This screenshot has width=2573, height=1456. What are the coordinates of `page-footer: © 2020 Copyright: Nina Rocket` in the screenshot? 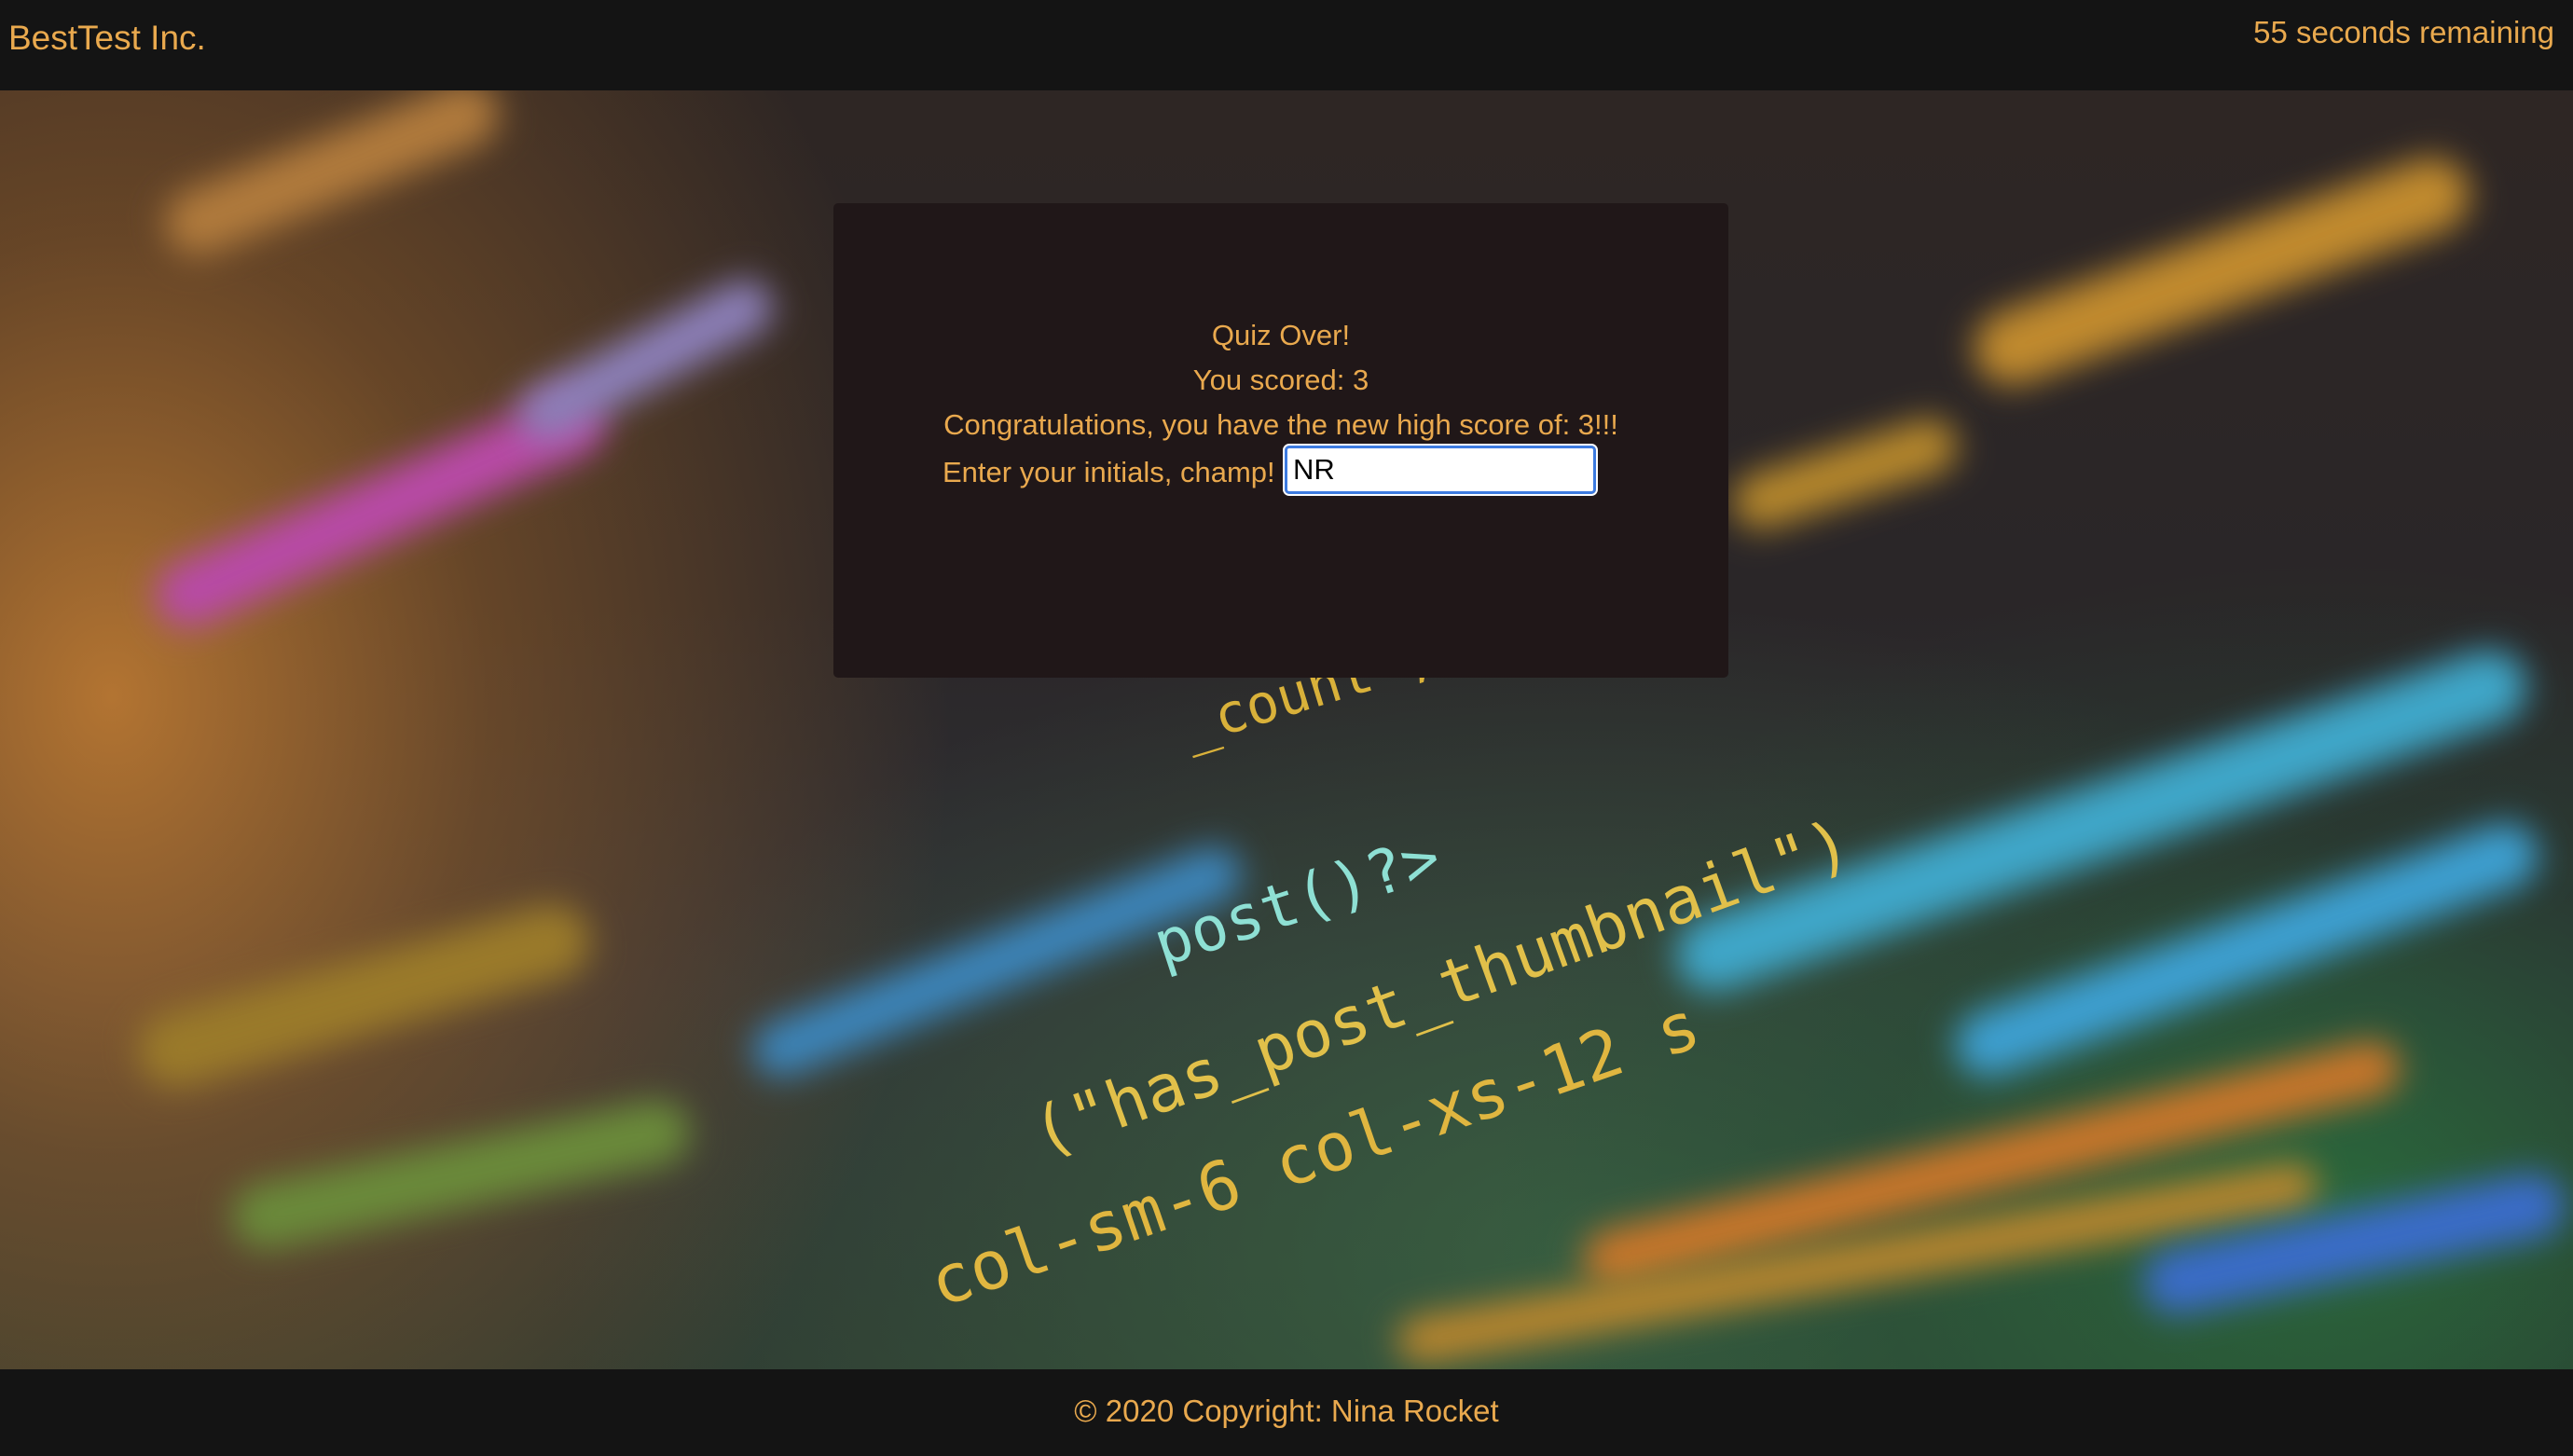 It's located at (1286, 1412).